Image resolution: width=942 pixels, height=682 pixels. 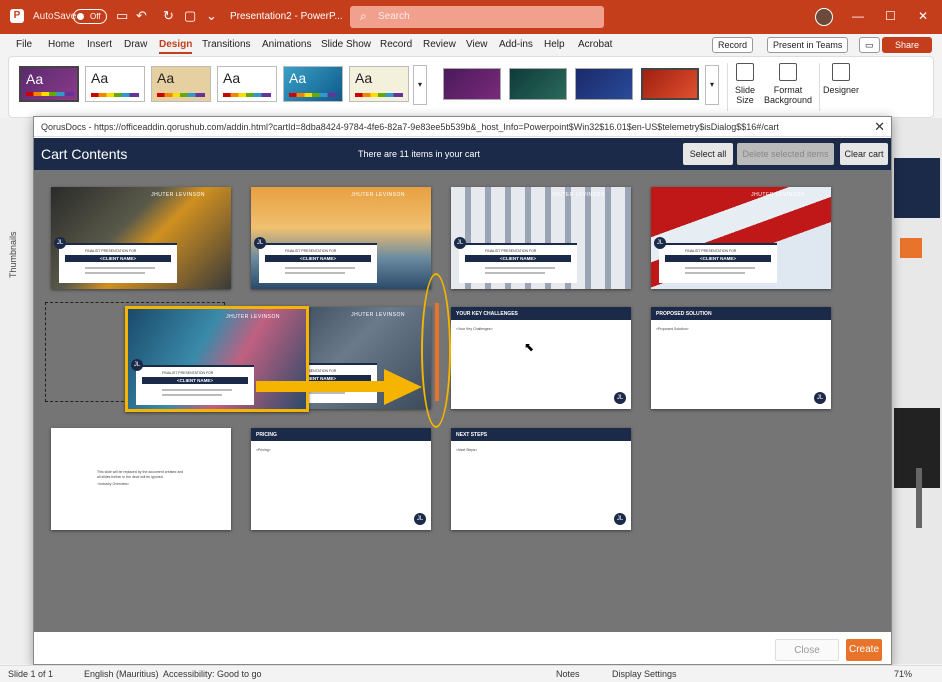 I want to click on autosave-label: AutoSave, so click(x=55, y=16).